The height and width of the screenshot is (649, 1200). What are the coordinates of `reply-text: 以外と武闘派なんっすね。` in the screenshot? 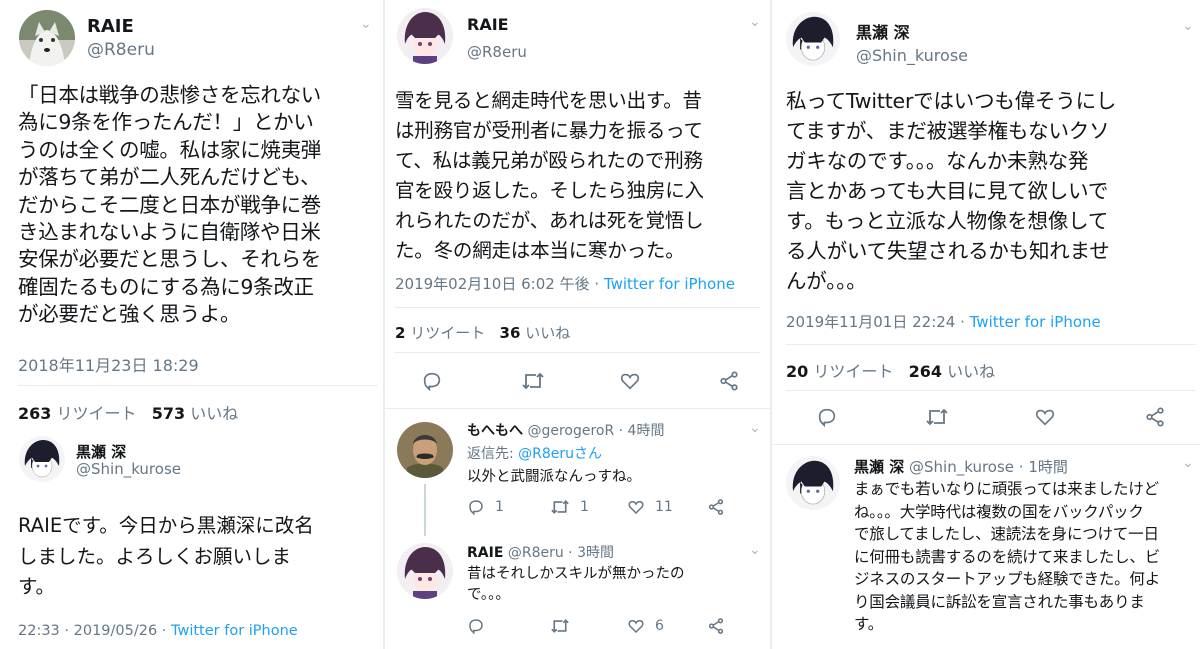 It's located at (554, 477).